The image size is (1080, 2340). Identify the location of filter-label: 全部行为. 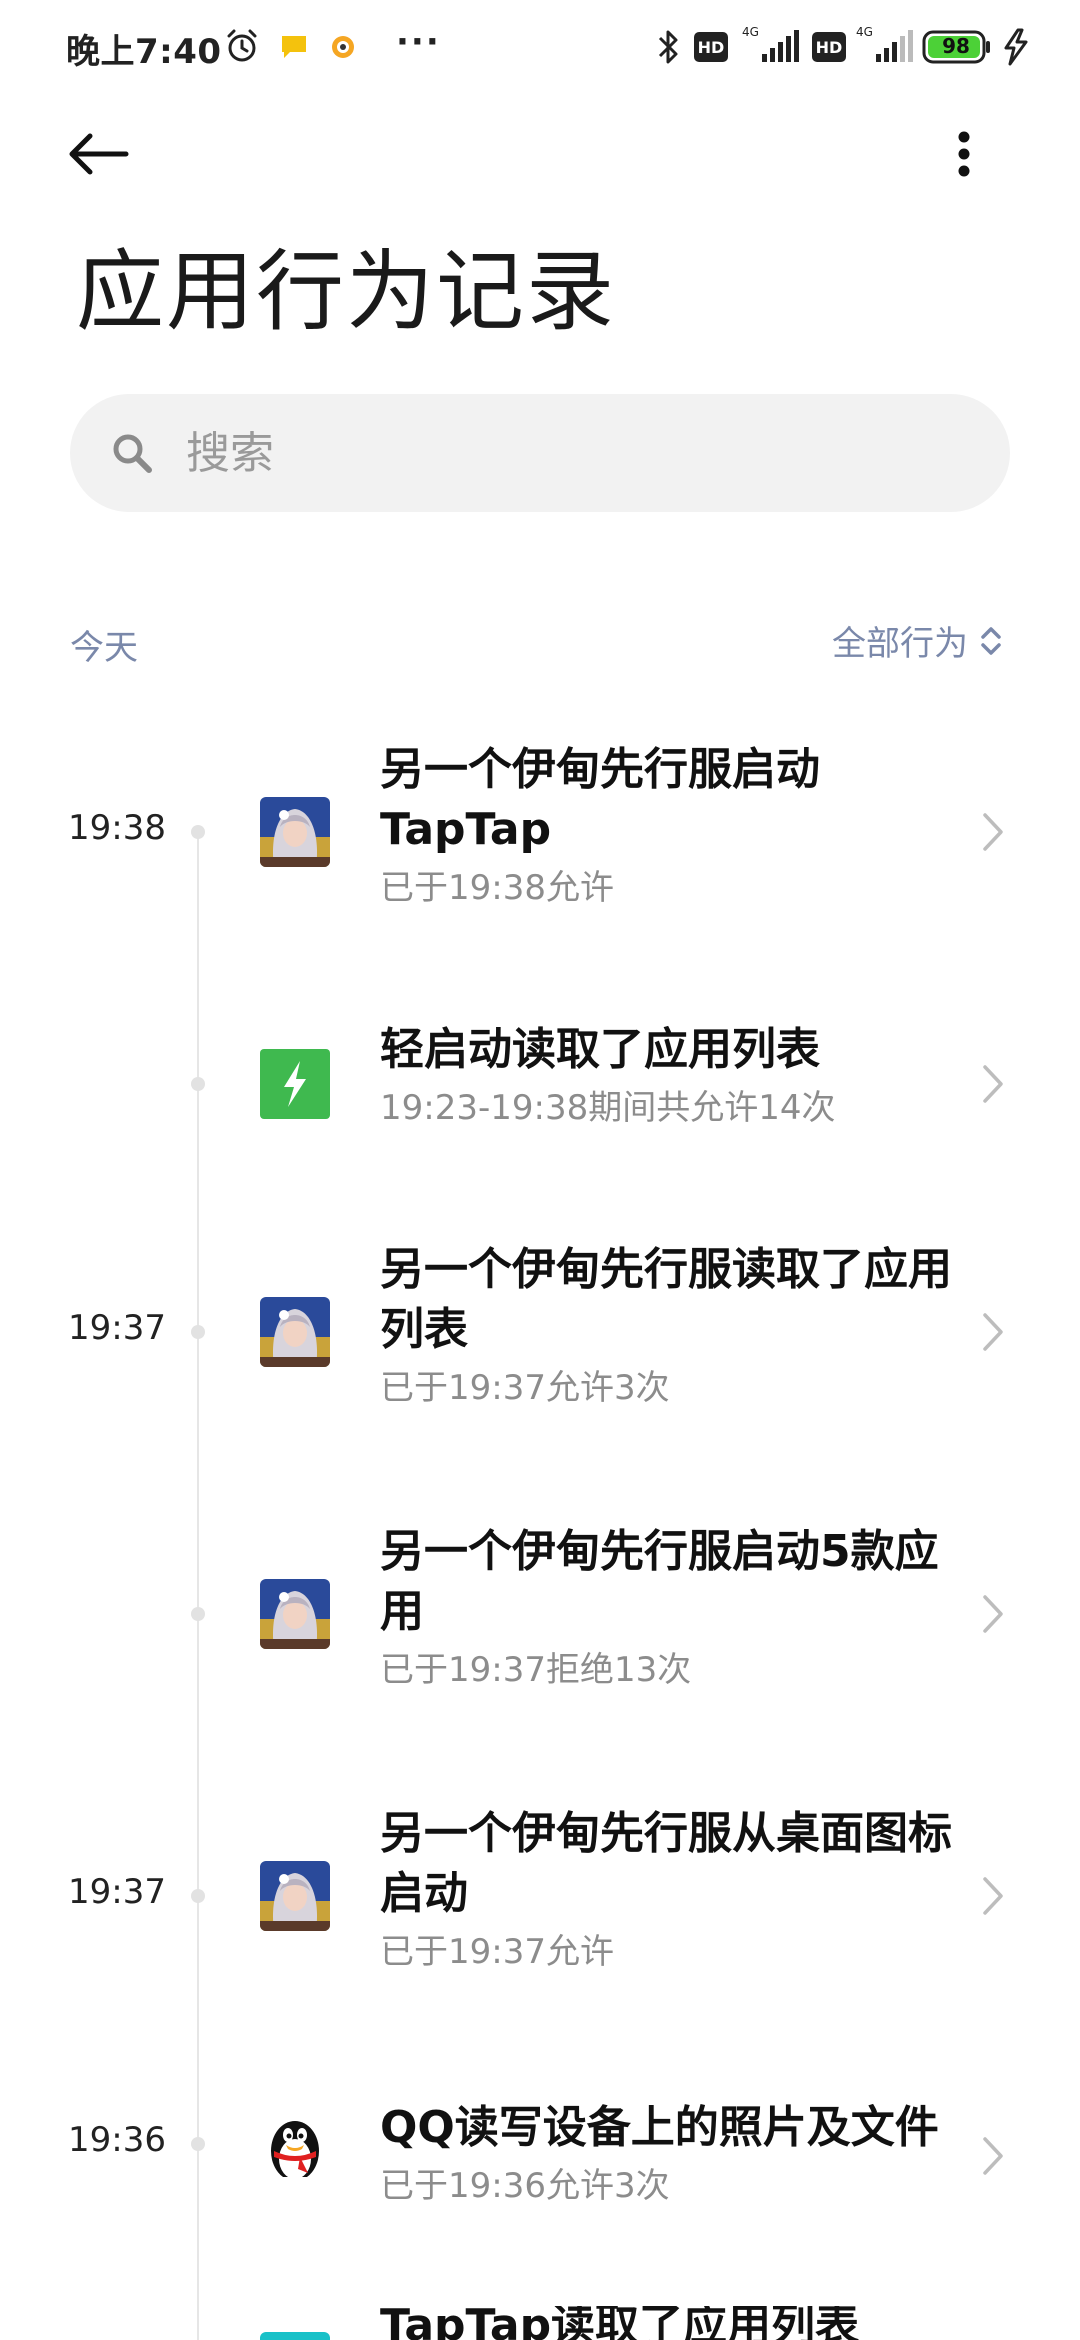
(900, 644).